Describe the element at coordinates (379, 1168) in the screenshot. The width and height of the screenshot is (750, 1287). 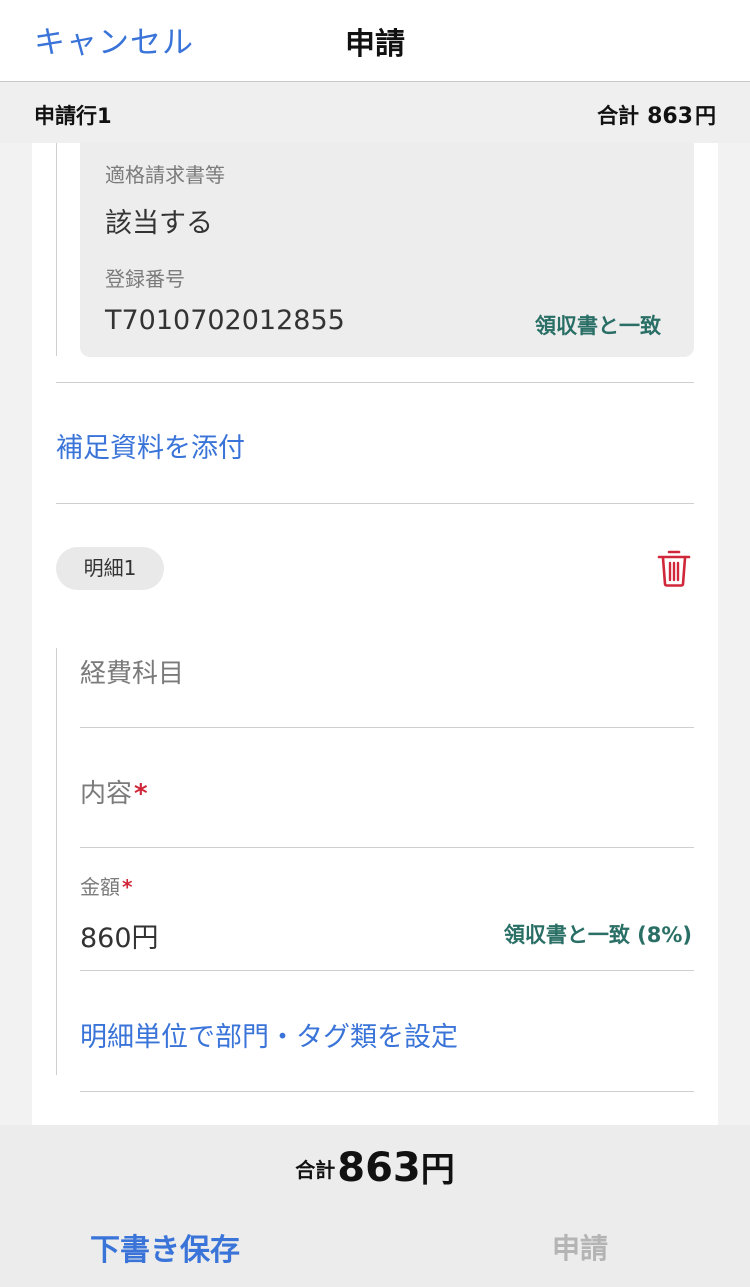
I see `footer-total-amount: 863` at that location.